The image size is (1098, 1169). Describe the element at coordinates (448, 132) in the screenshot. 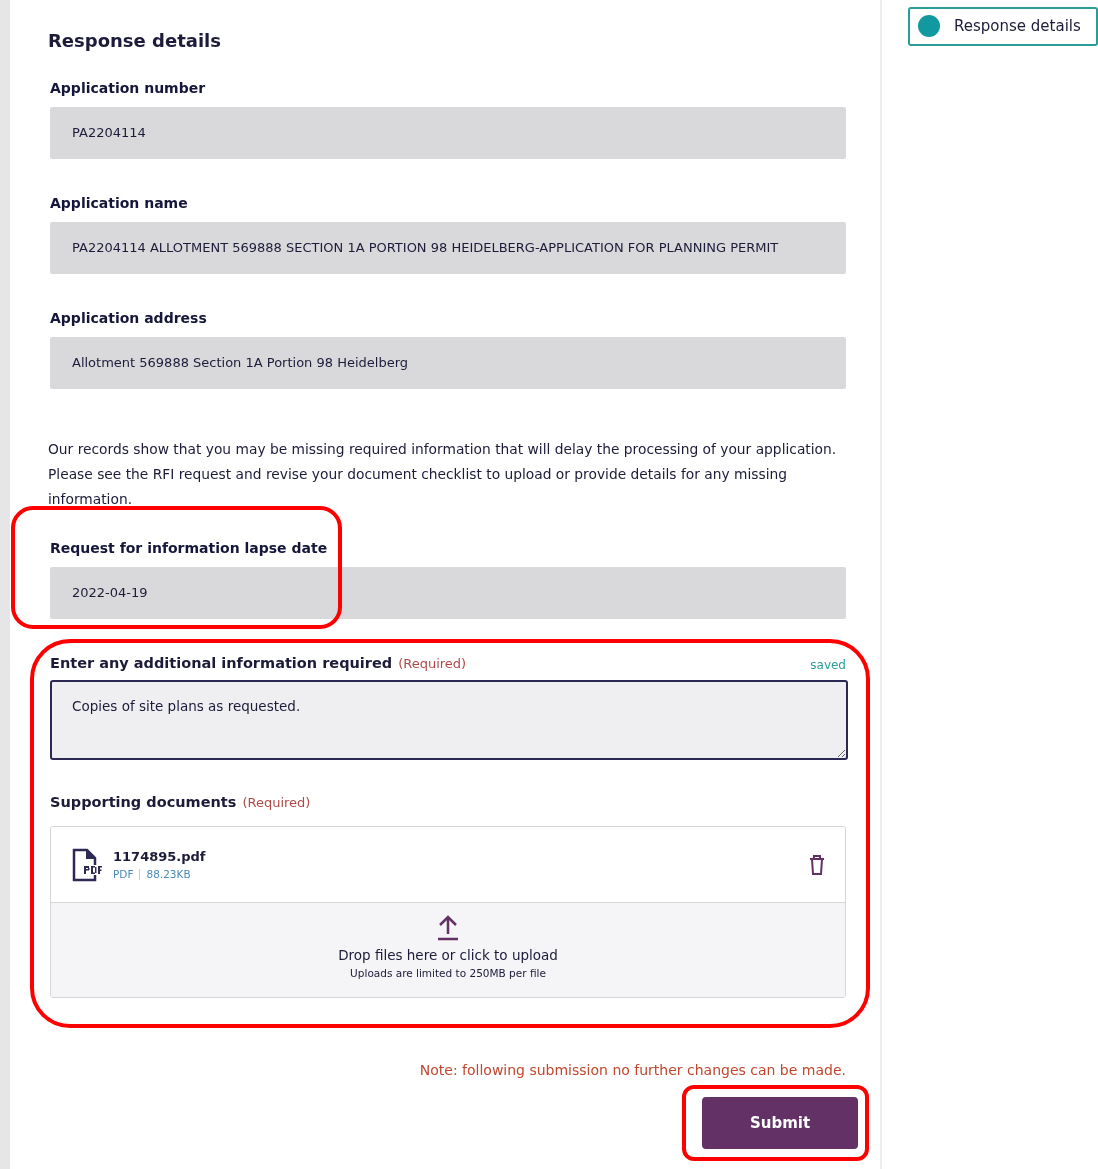

I see `readonly-field: PA2204114` at that location.